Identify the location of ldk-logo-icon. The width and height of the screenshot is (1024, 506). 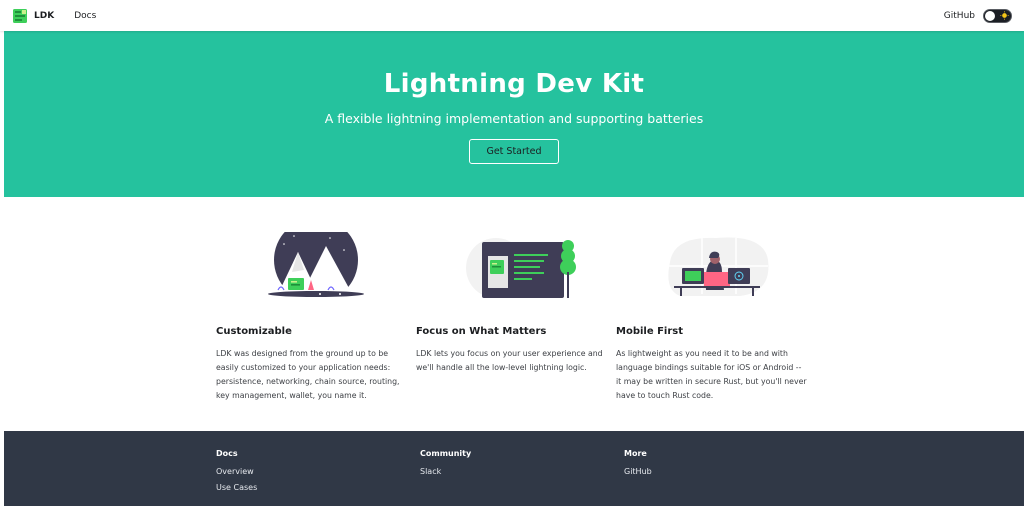
(20, 15).